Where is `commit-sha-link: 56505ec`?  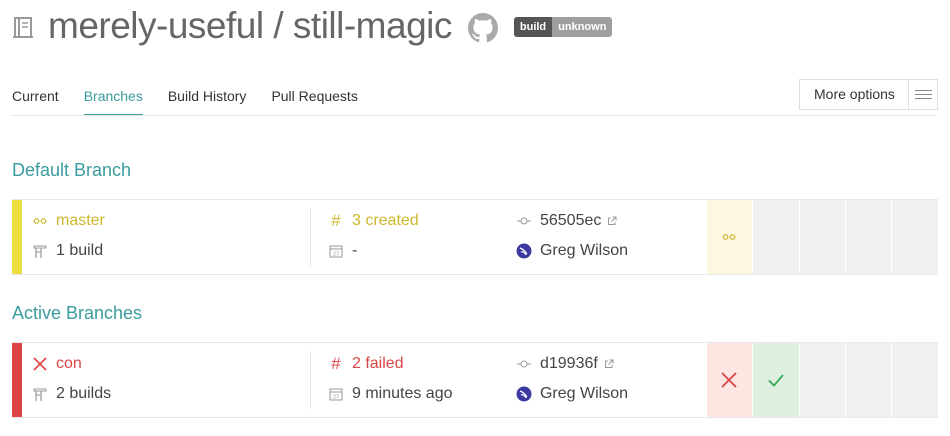
commit-sha-link: 56505ec is located at coordinates (570, 221).